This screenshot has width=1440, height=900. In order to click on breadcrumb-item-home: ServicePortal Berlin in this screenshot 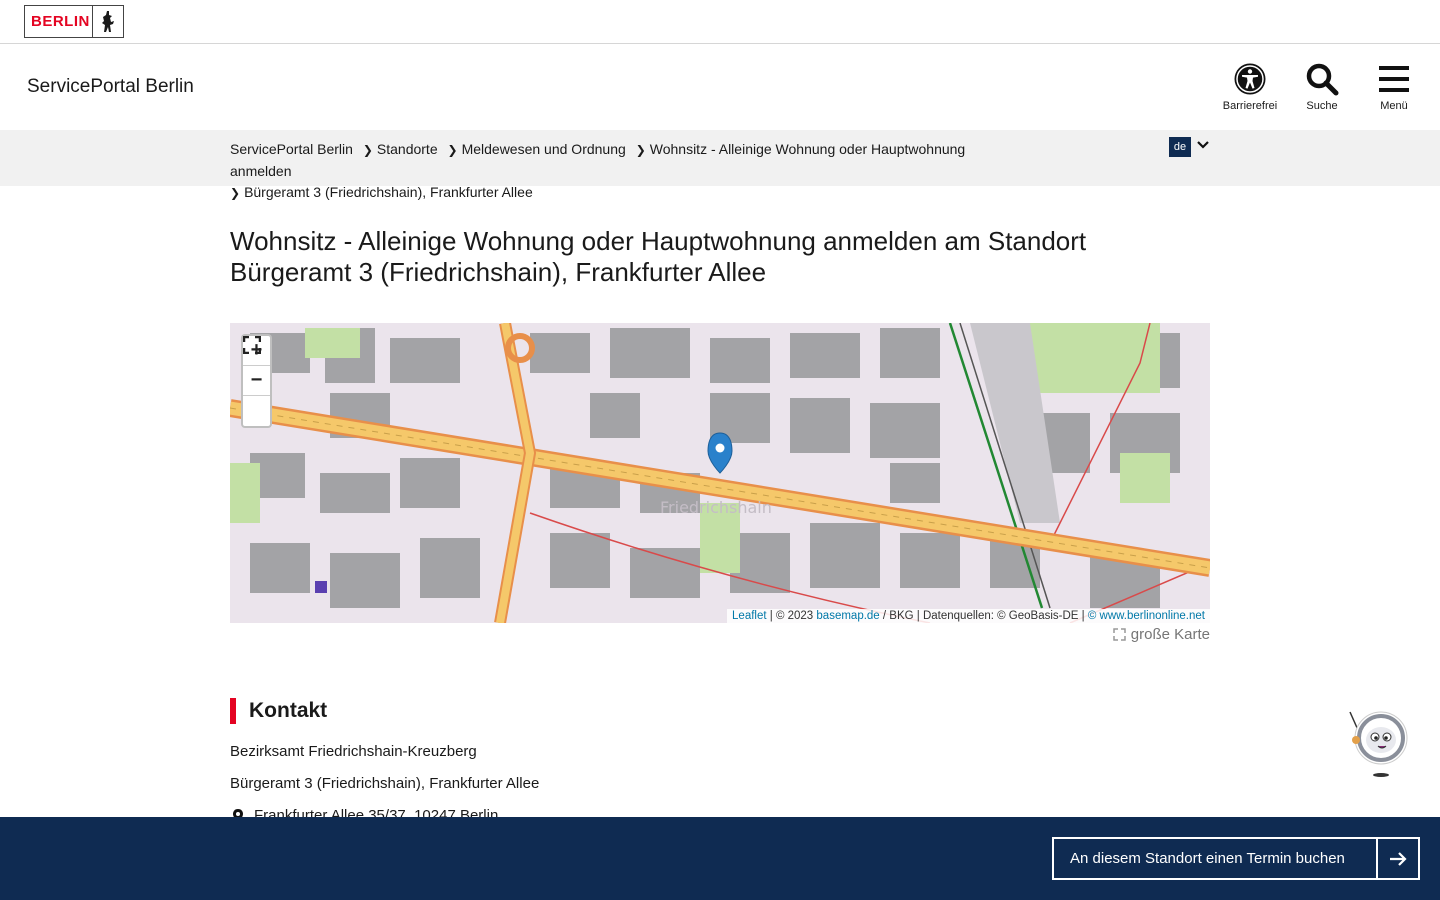, I will do `click(291, 149)`.